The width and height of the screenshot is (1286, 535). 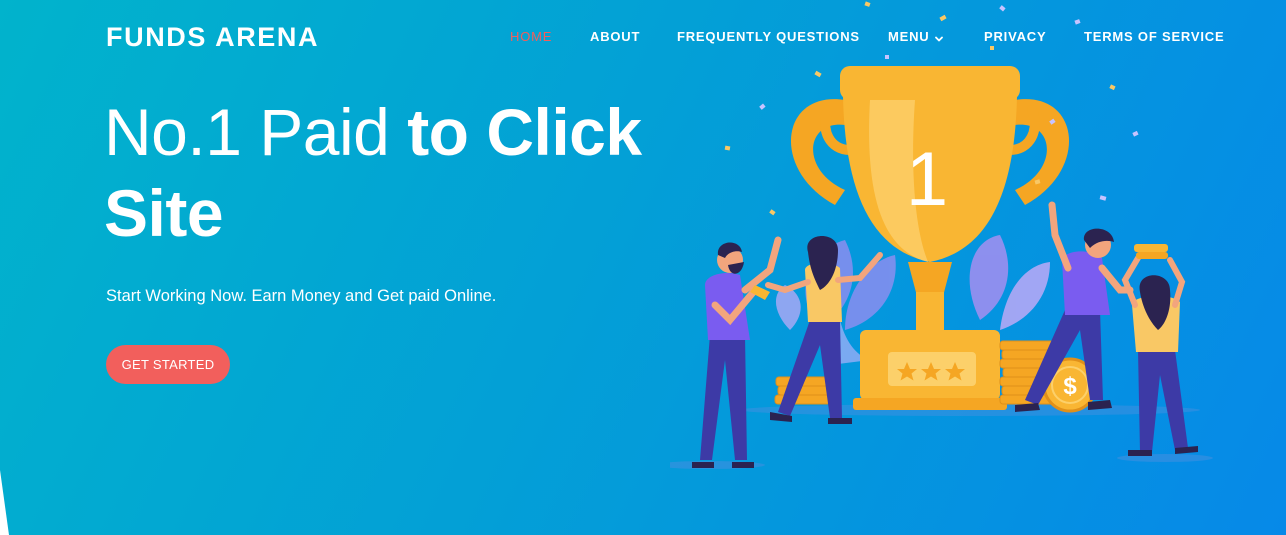 What do you see at coordinates (615, 36) in the screenshot?
I see `nav-about: ABOUT` at bounding box center [615, 36].